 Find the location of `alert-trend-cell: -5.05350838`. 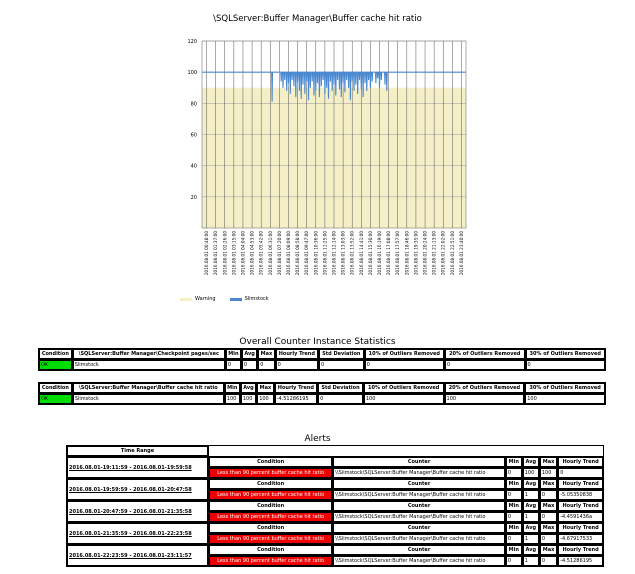

alert-trend-cell: -5.05350838 is located at coordinates (580, 495).